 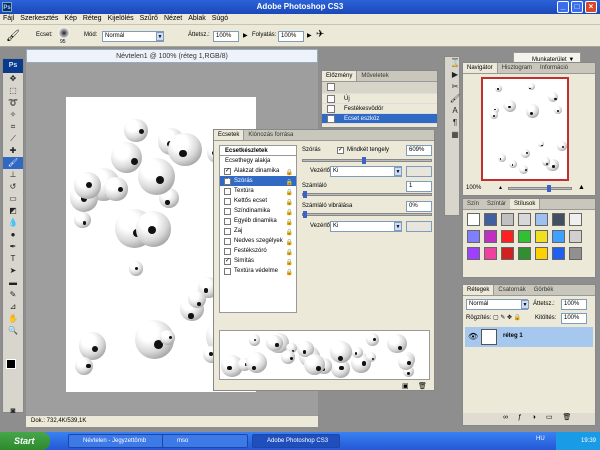 I want to click on tab-swatches: Színtár, so click(x=496, y=204).